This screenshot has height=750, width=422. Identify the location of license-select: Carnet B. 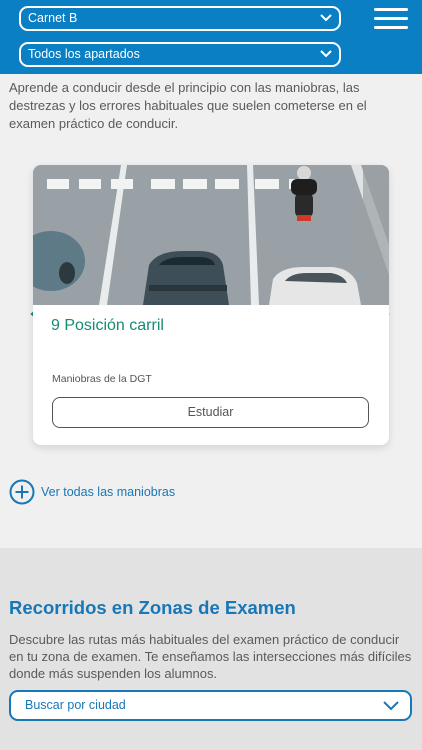
(180, 18).